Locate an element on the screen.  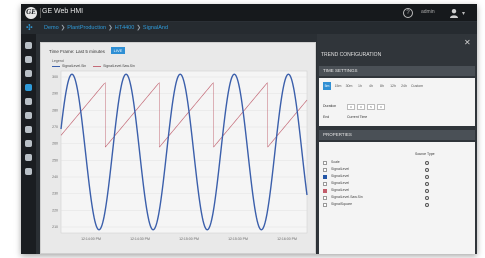
x-tick-label: 12:14:30 PM is located at coordinates (140, 239).